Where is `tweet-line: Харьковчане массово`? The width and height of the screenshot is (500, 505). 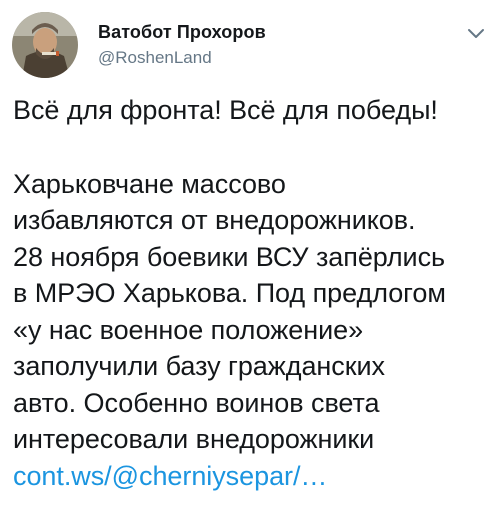 tweet-line: Харьковчане массово is located at coordinates (149, 183).